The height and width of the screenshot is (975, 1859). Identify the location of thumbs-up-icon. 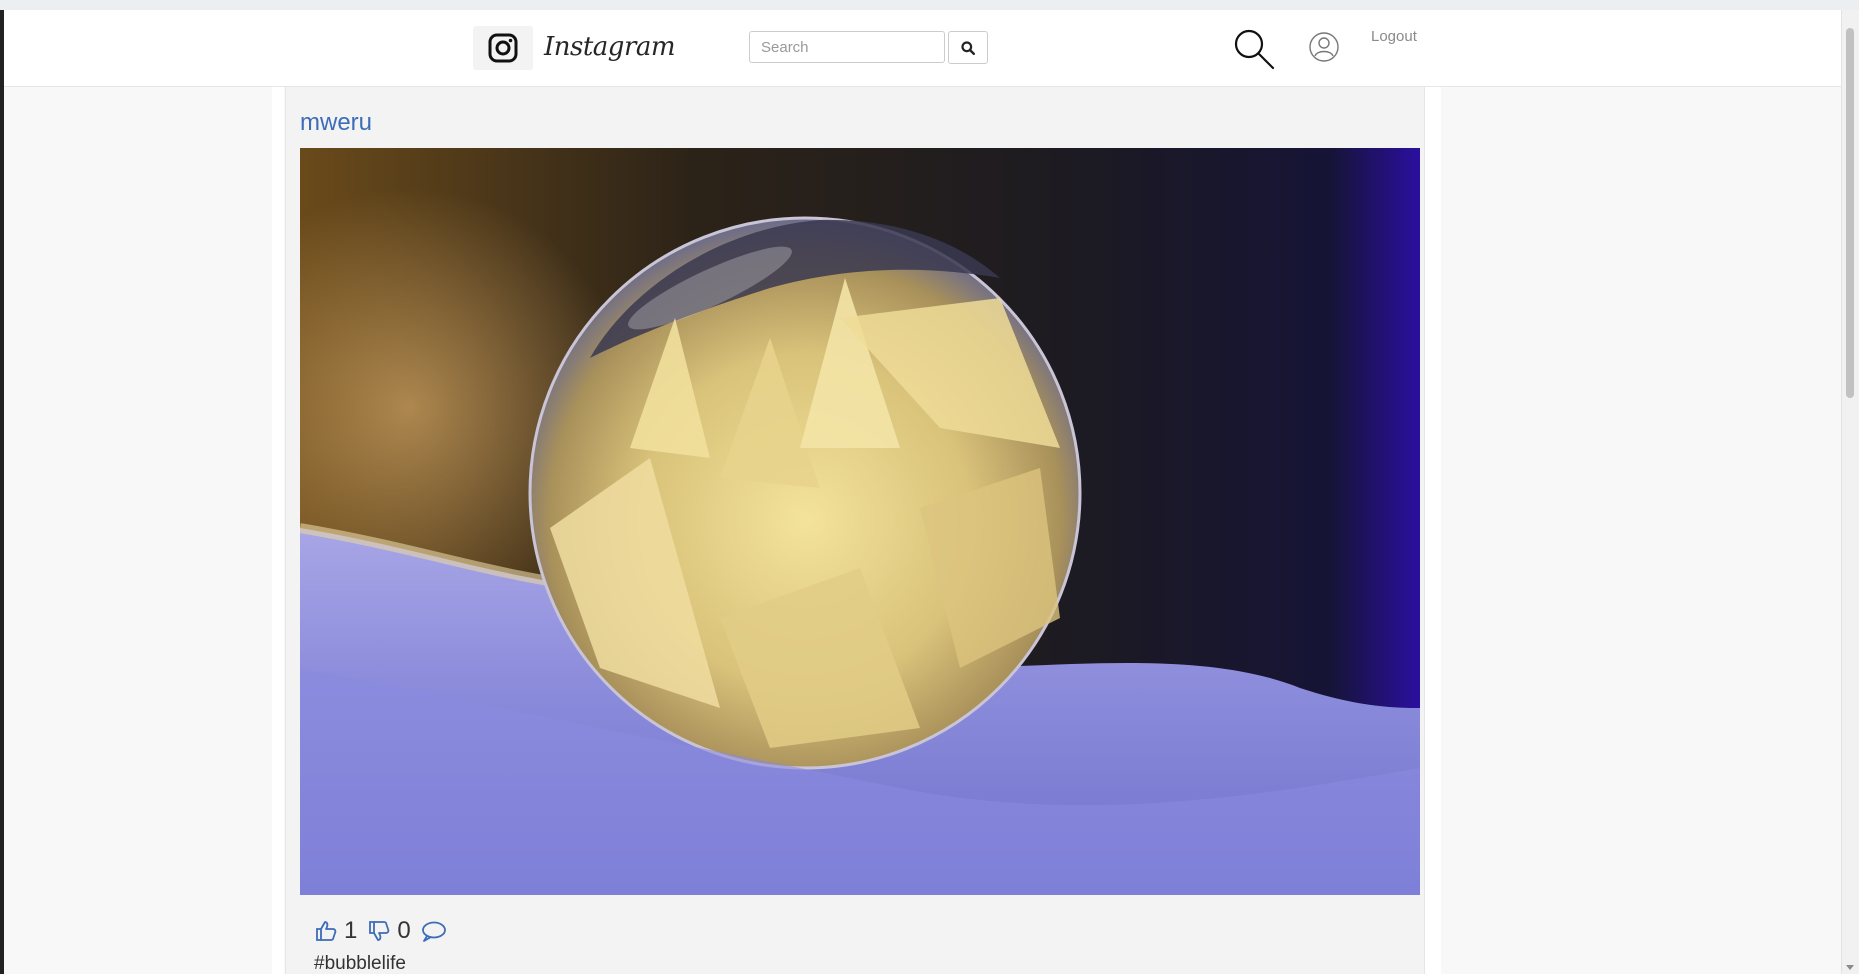
(326, 931).